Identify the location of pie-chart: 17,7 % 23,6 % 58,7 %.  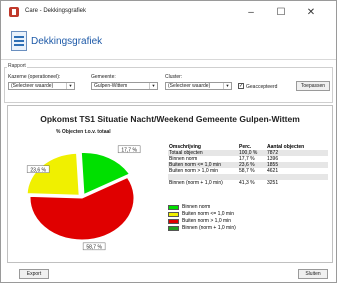
(83, 198).